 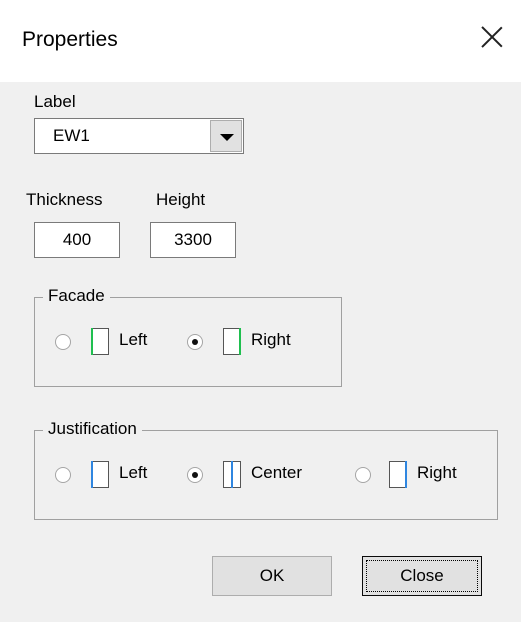 I want to click on wall-right-justify-icon, so click(x=398, y=474).